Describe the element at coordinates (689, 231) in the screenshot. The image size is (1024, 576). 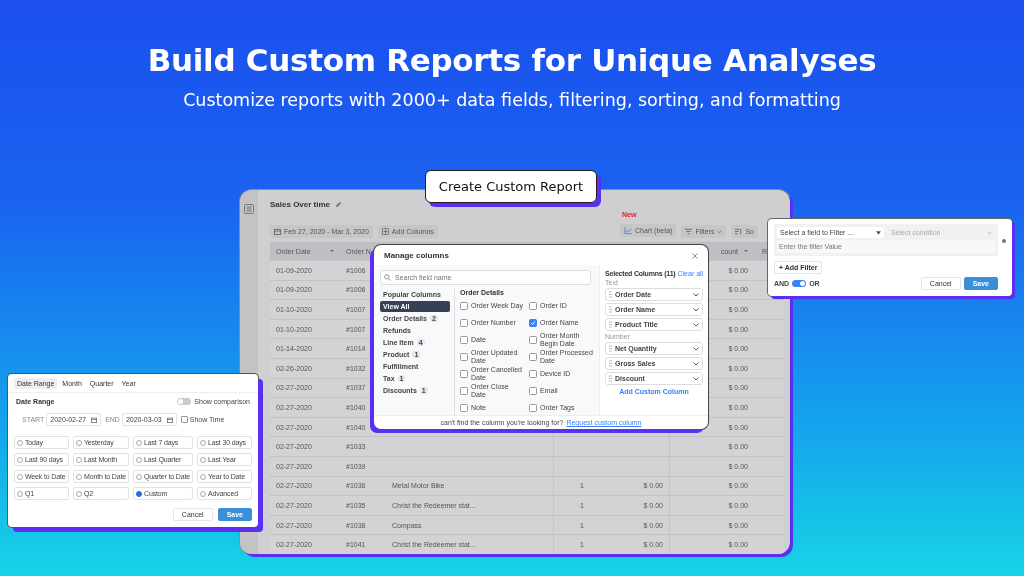
I see `filter-icon` at that location.